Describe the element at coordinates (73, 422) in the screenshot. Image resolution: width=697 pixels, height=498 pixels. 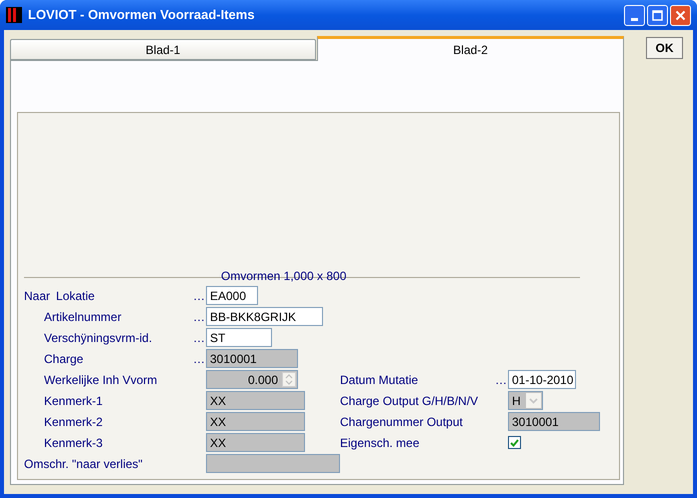
I see `field-label: Kenmerk-2` at that location.